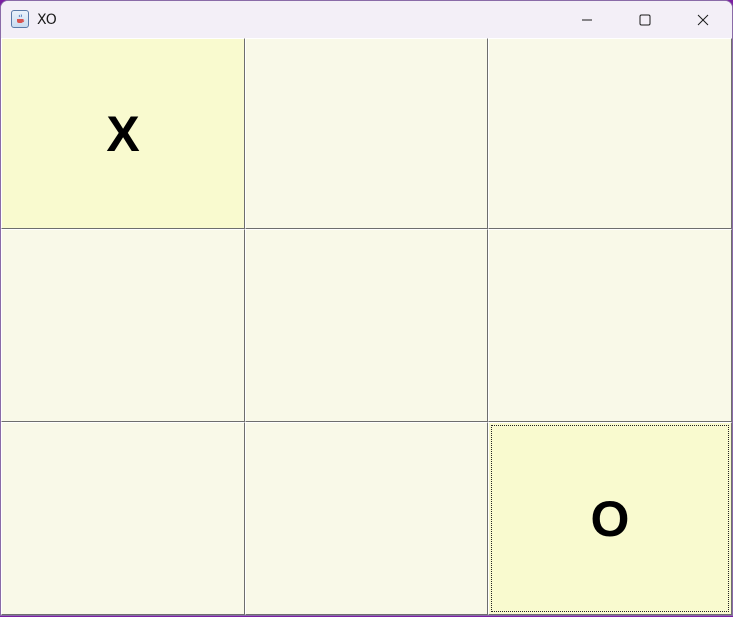  What do you see at coordinates (20, 19) in the screenshot?
I see `java-cup-icon` at bounding box center [20, 19].